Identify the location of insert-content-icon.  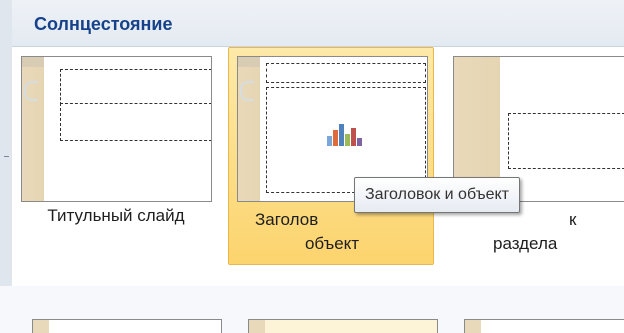
(345, 132).